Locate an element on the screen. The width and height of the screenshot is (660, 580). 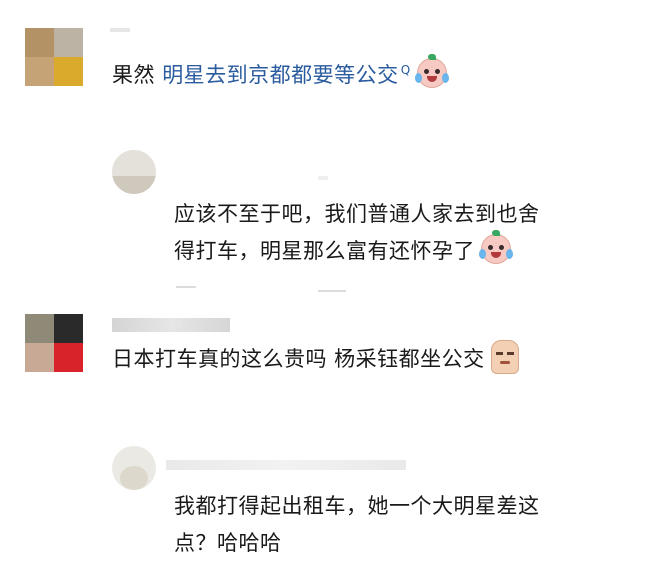
comment-body: 日本打车真的这么贵吗 杨采钰都坐公交 is located at coordinates (298, 359).